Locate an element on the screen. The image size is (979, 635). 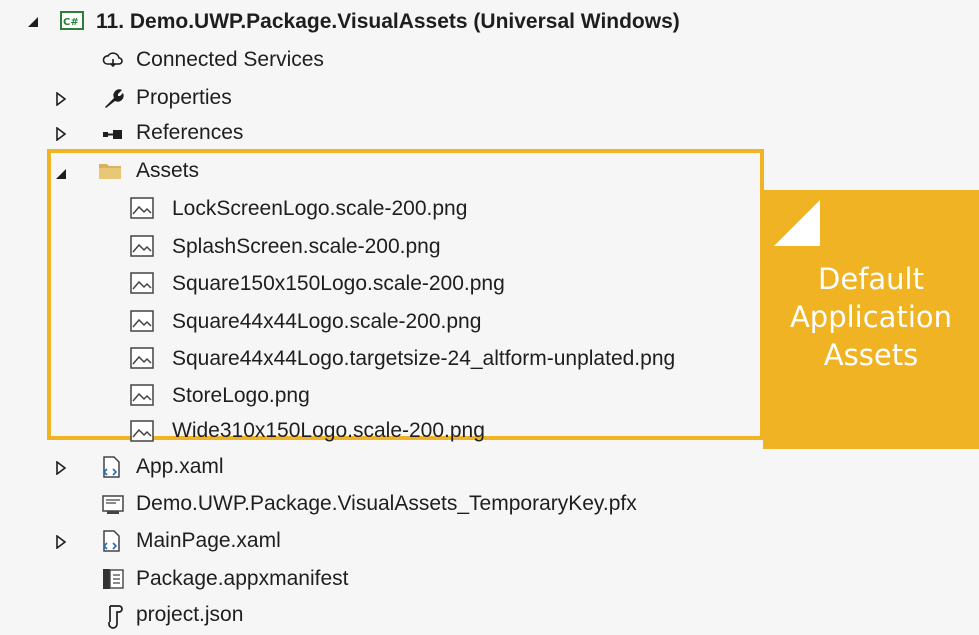
properties-label: Properties is located at coordinates (184, 97).